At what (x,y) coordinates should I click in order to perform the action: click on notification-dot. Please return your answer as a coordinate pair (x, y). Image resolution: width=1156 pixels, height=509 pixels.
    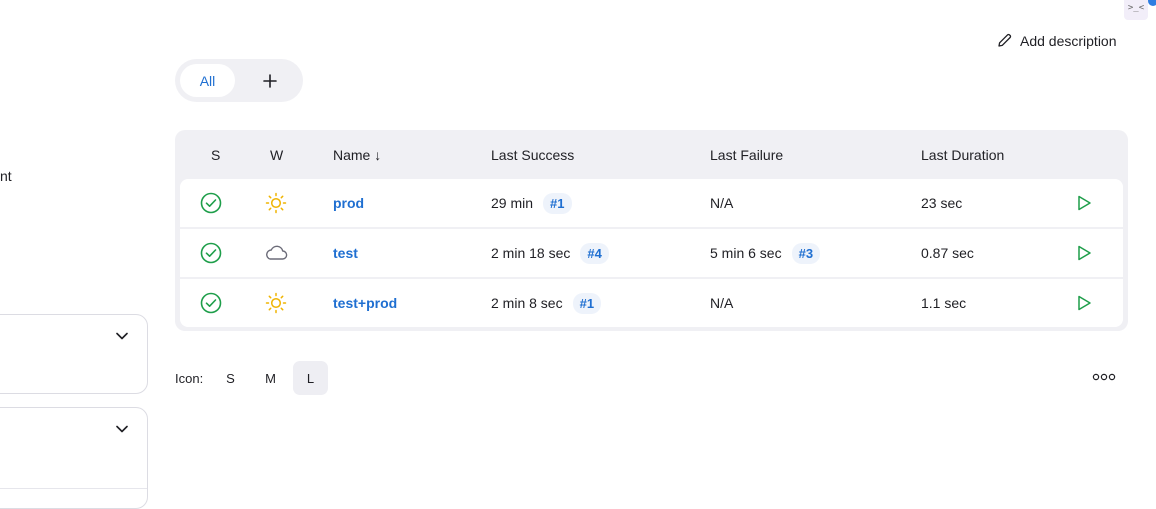
    Looking at the image, I should click on (1152, 3).